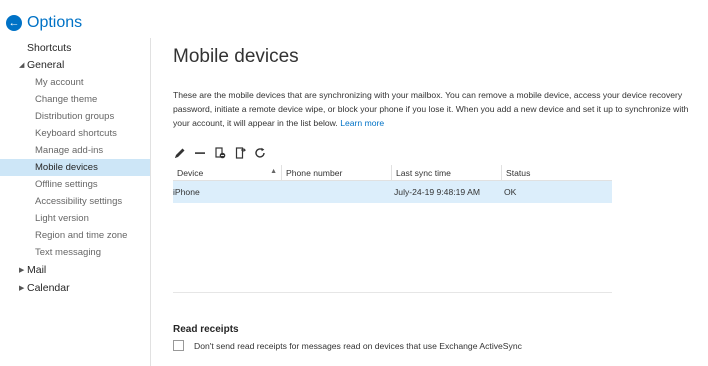  Describe the element at coordinates (75, 82) in the screenshot. I see `sidebar-item-my-account: My account` at that location.